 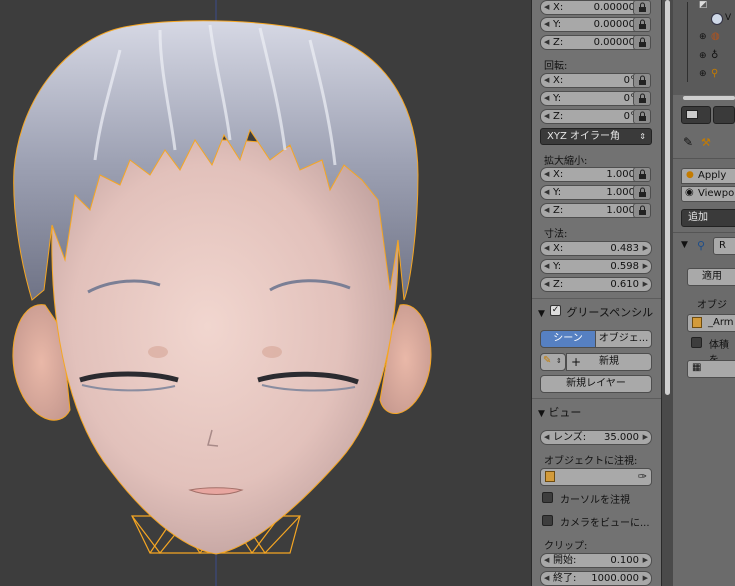 I want to click on grease-pencil-header: ▼ ✓ グリースペンシル, so click(x=595, y=312).